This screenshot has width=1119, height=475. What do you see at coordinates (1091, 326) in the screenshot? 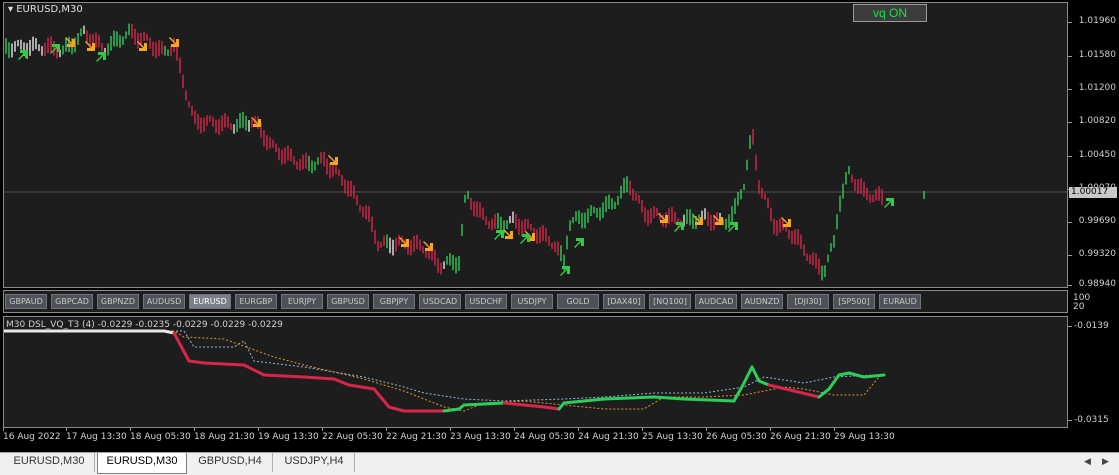
I see `indicator-scale-top: -0.0139` at bounding box center [1091, 326].